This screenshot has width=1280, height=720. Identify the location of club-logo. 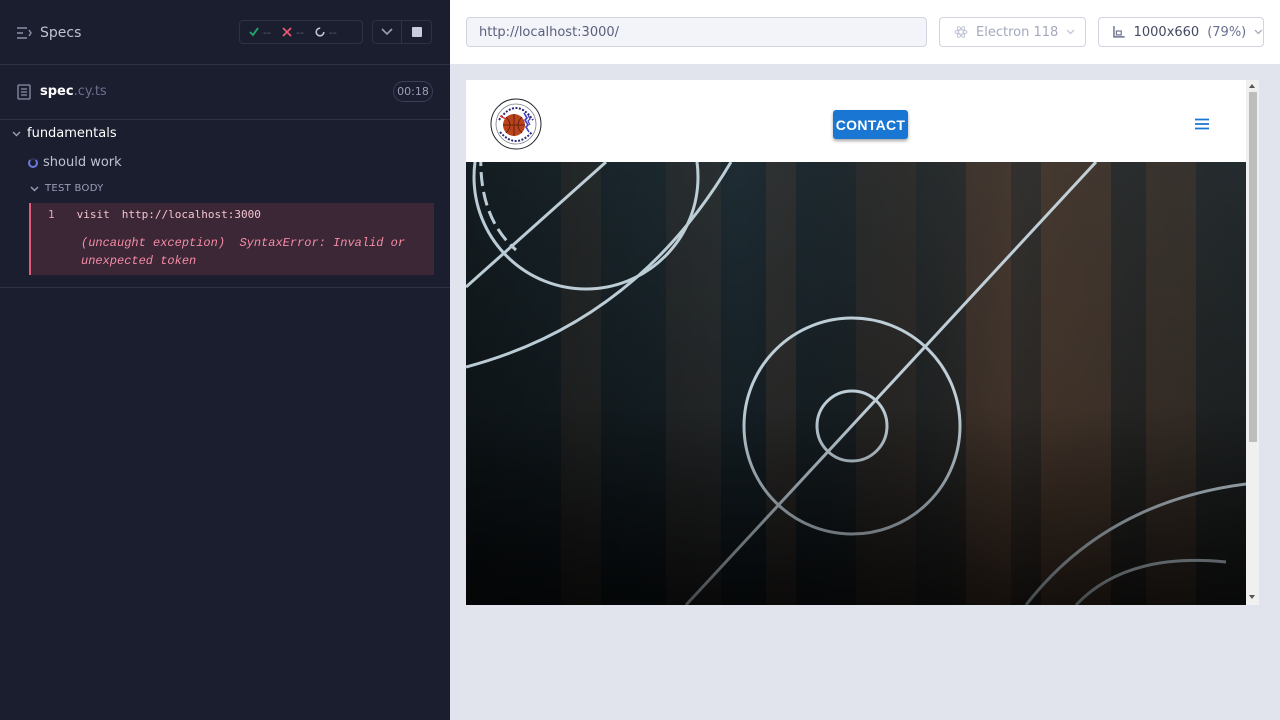
(516, 124).